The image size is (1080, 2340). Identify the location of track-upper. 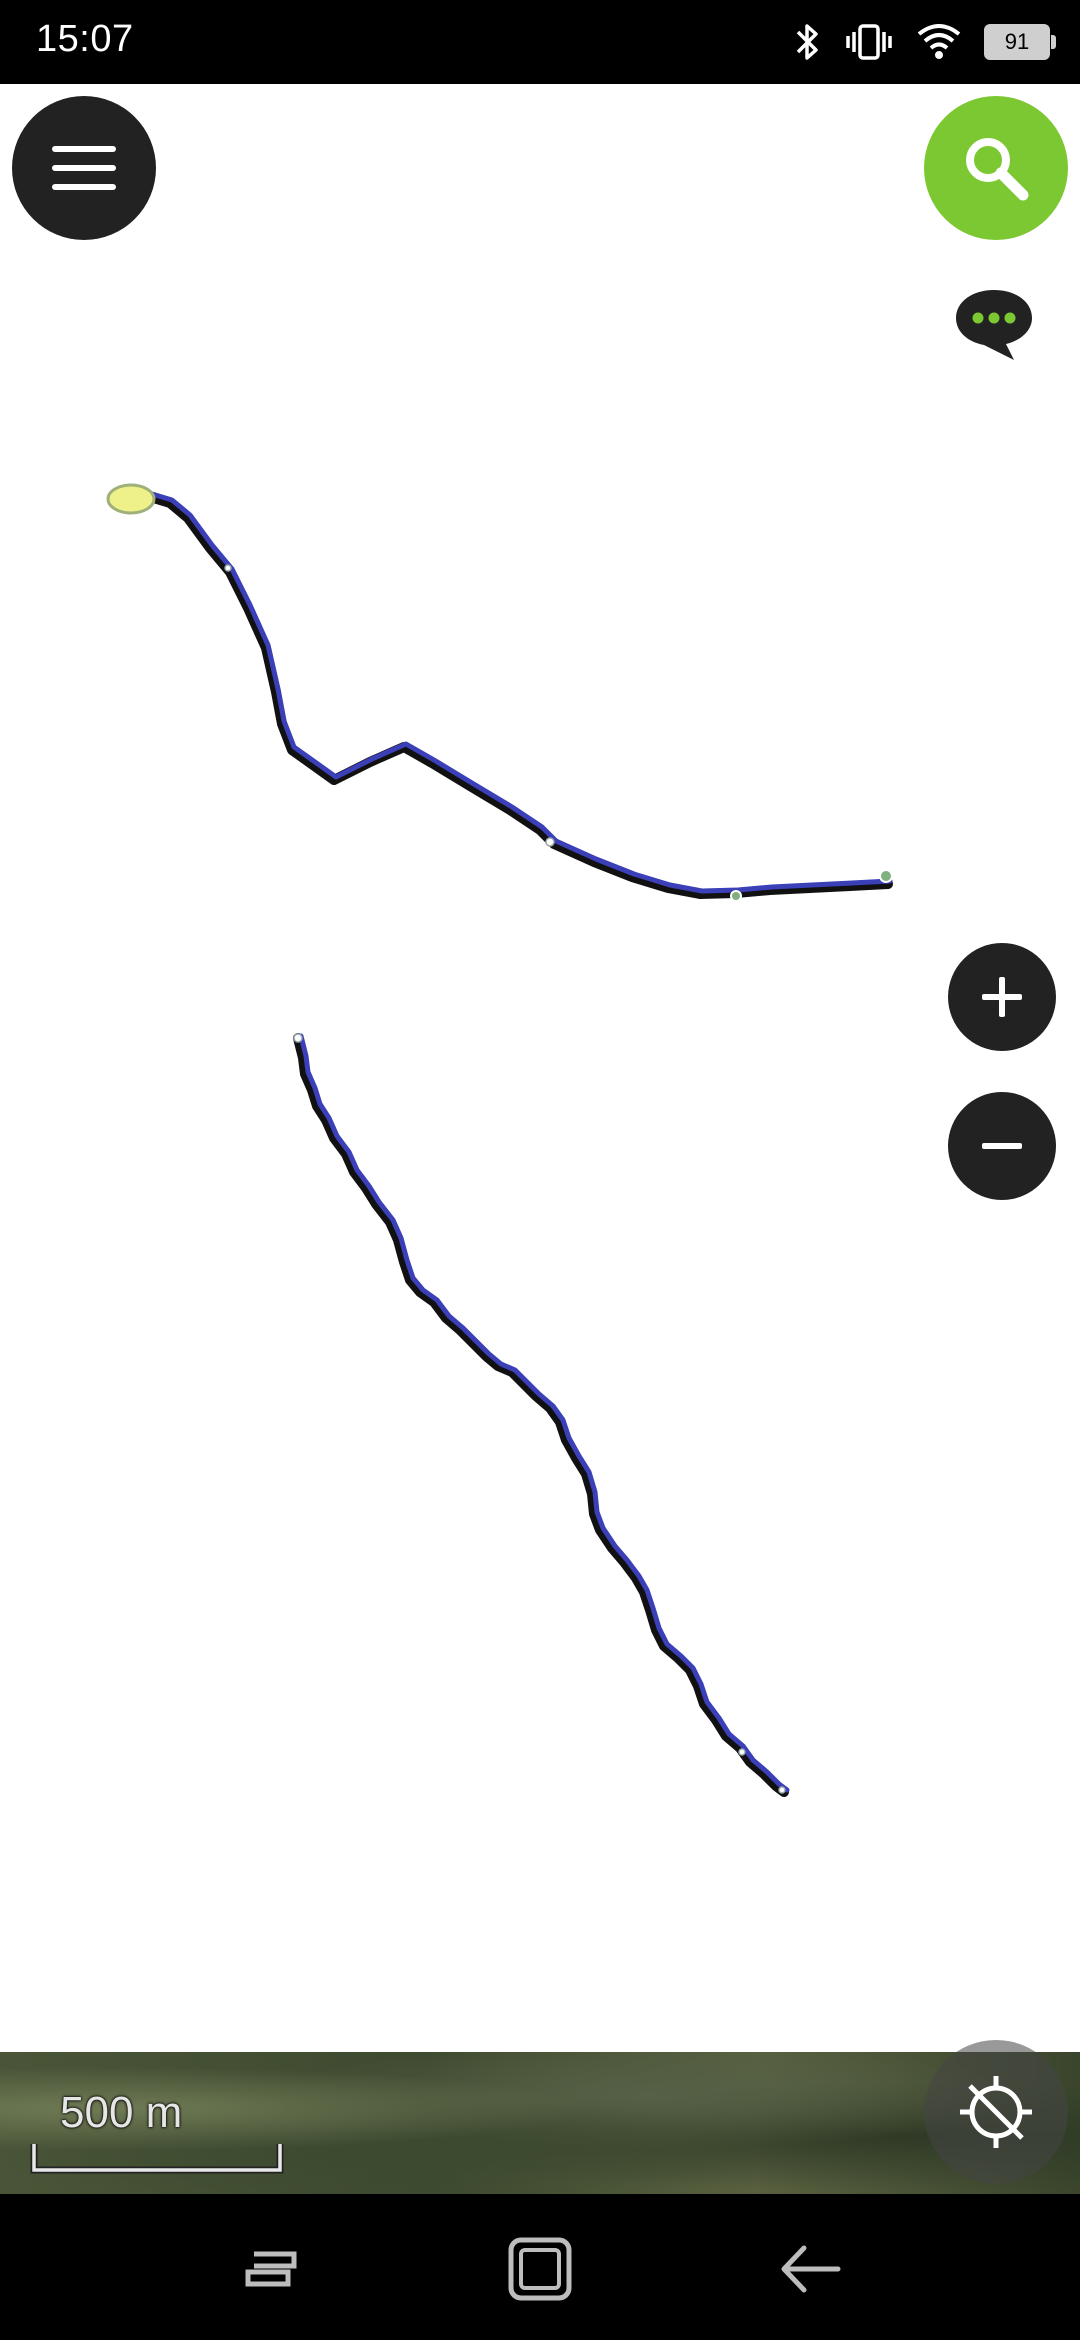
(521, 692).